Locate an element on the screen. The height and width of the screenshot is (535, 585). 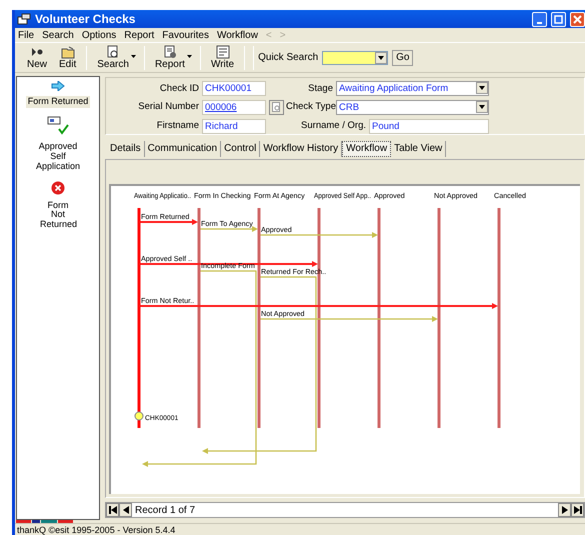
new-button: New is located at coordinates (37, 57).